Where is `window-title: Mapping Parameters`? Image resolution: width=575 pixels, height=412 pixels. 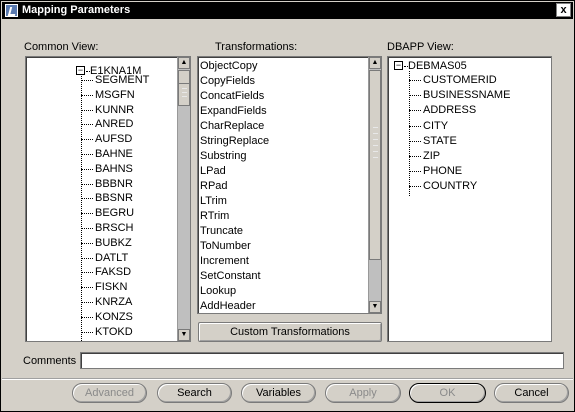 window-title: Mapping Parameters is located at coordinates (76, 10).